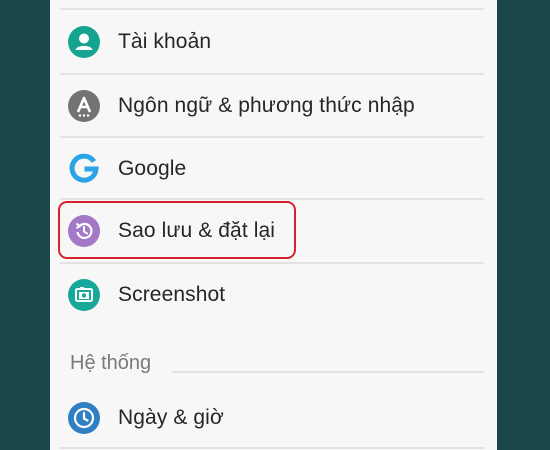 The height and width of the screenshot is (450, 550). I want to click on settings-item-language-input: Ngôn ngữ & phương thức nhập, so click(273, 106).